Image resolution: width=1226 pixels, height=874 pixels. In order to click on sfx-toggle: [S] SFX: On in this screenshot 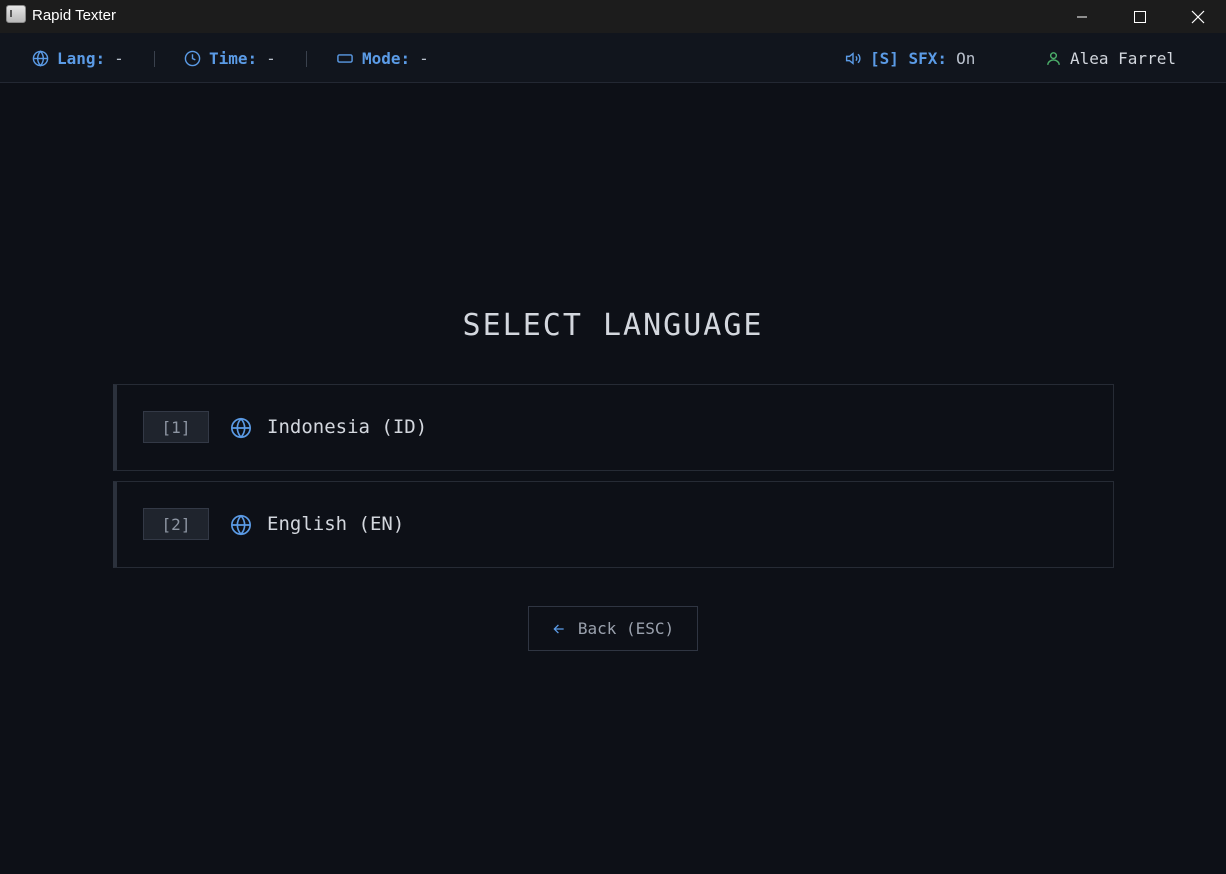, I will do `click(909, 58)`.